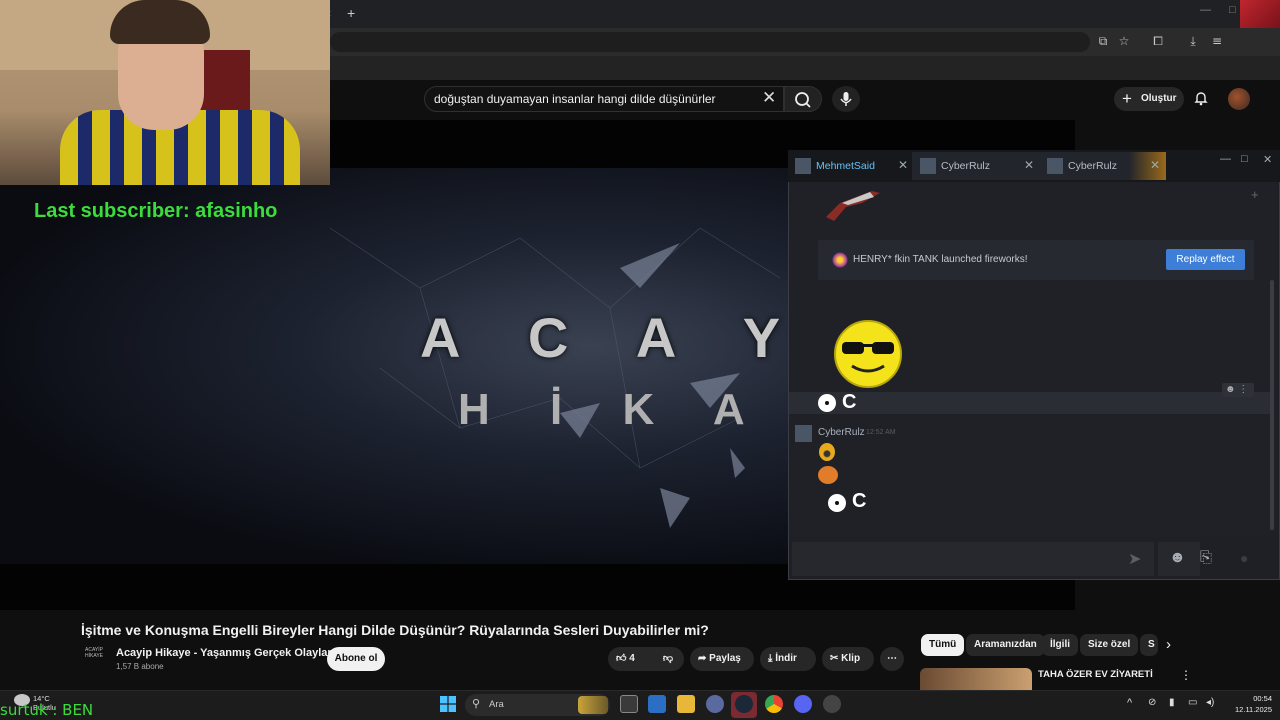  Describe the element at coordinates (940, 259) in the screenshot. I see `firework-message: HENRY* fkin TANK launched fireworks!` at that location.